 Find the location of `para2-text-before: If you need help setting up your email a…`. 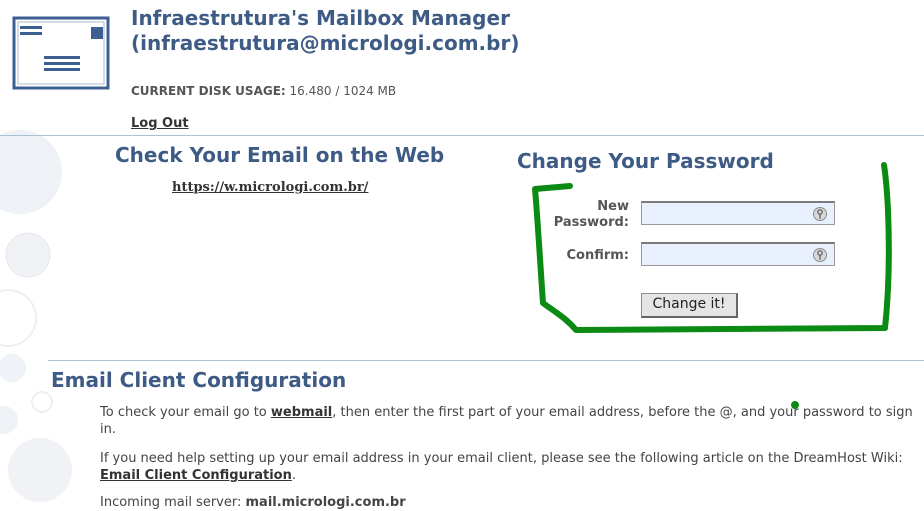

para2-text-before: If you need help setting up your email a… is located at coordinates (501, 458).